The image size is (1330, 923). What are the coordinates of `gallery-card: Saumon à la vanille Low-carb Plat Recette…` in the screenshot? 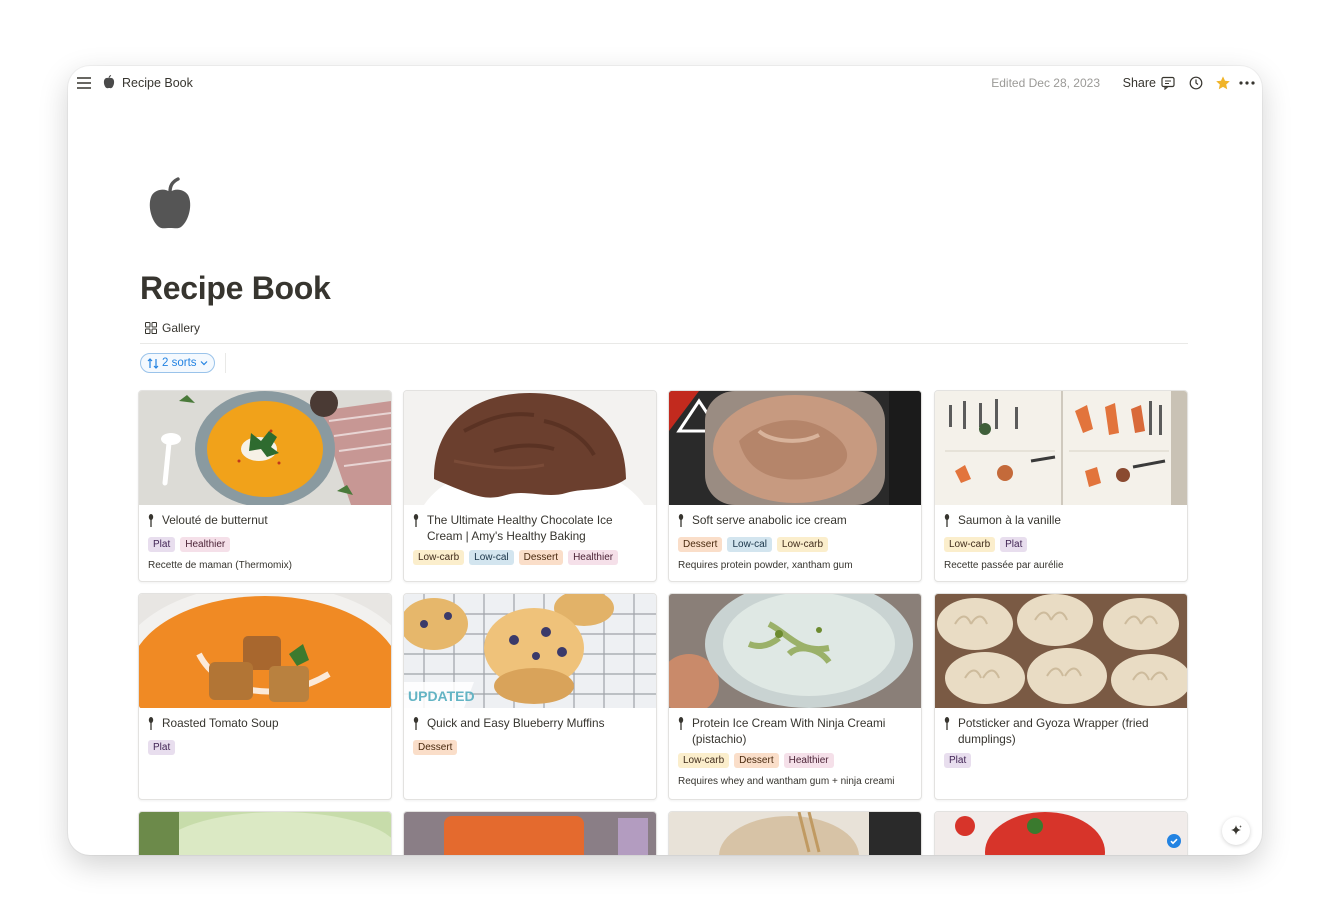 It's located at (1061, 486).